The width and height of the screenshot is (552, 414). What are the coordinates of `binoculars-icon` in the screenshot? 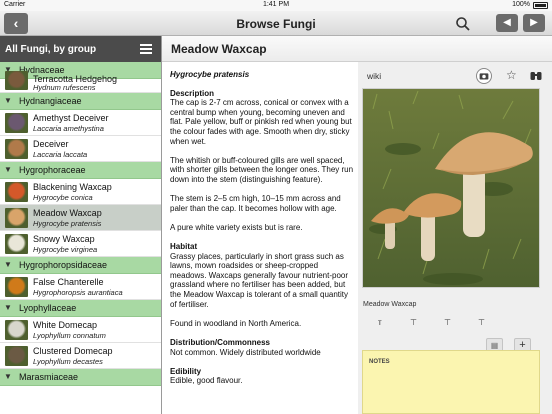 It's located at (536, 75).